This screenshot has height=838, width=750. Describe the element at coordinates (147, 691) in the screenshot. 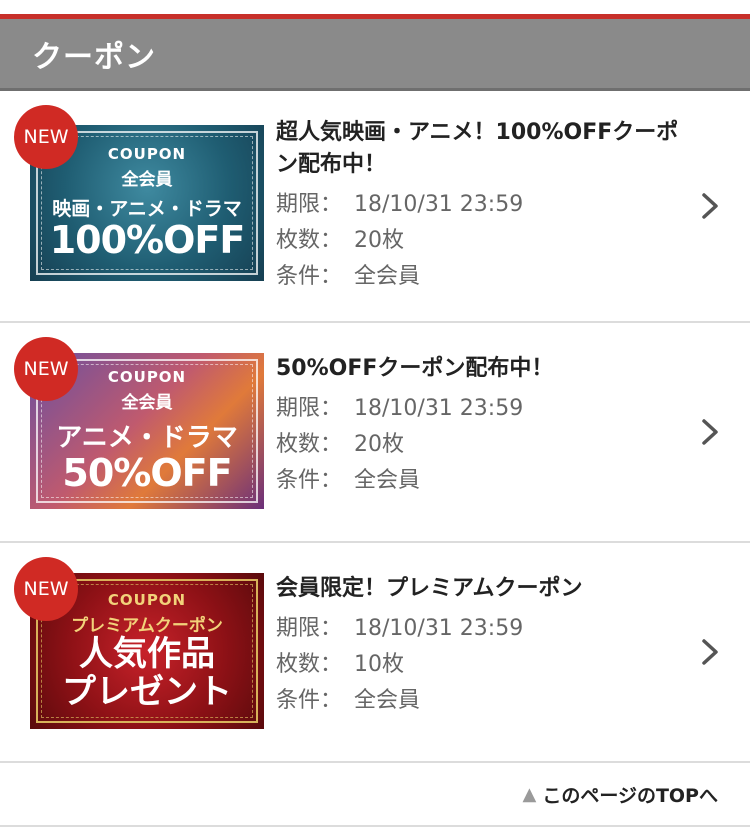

I see `banner-line2-text: プレゼント` at that location.